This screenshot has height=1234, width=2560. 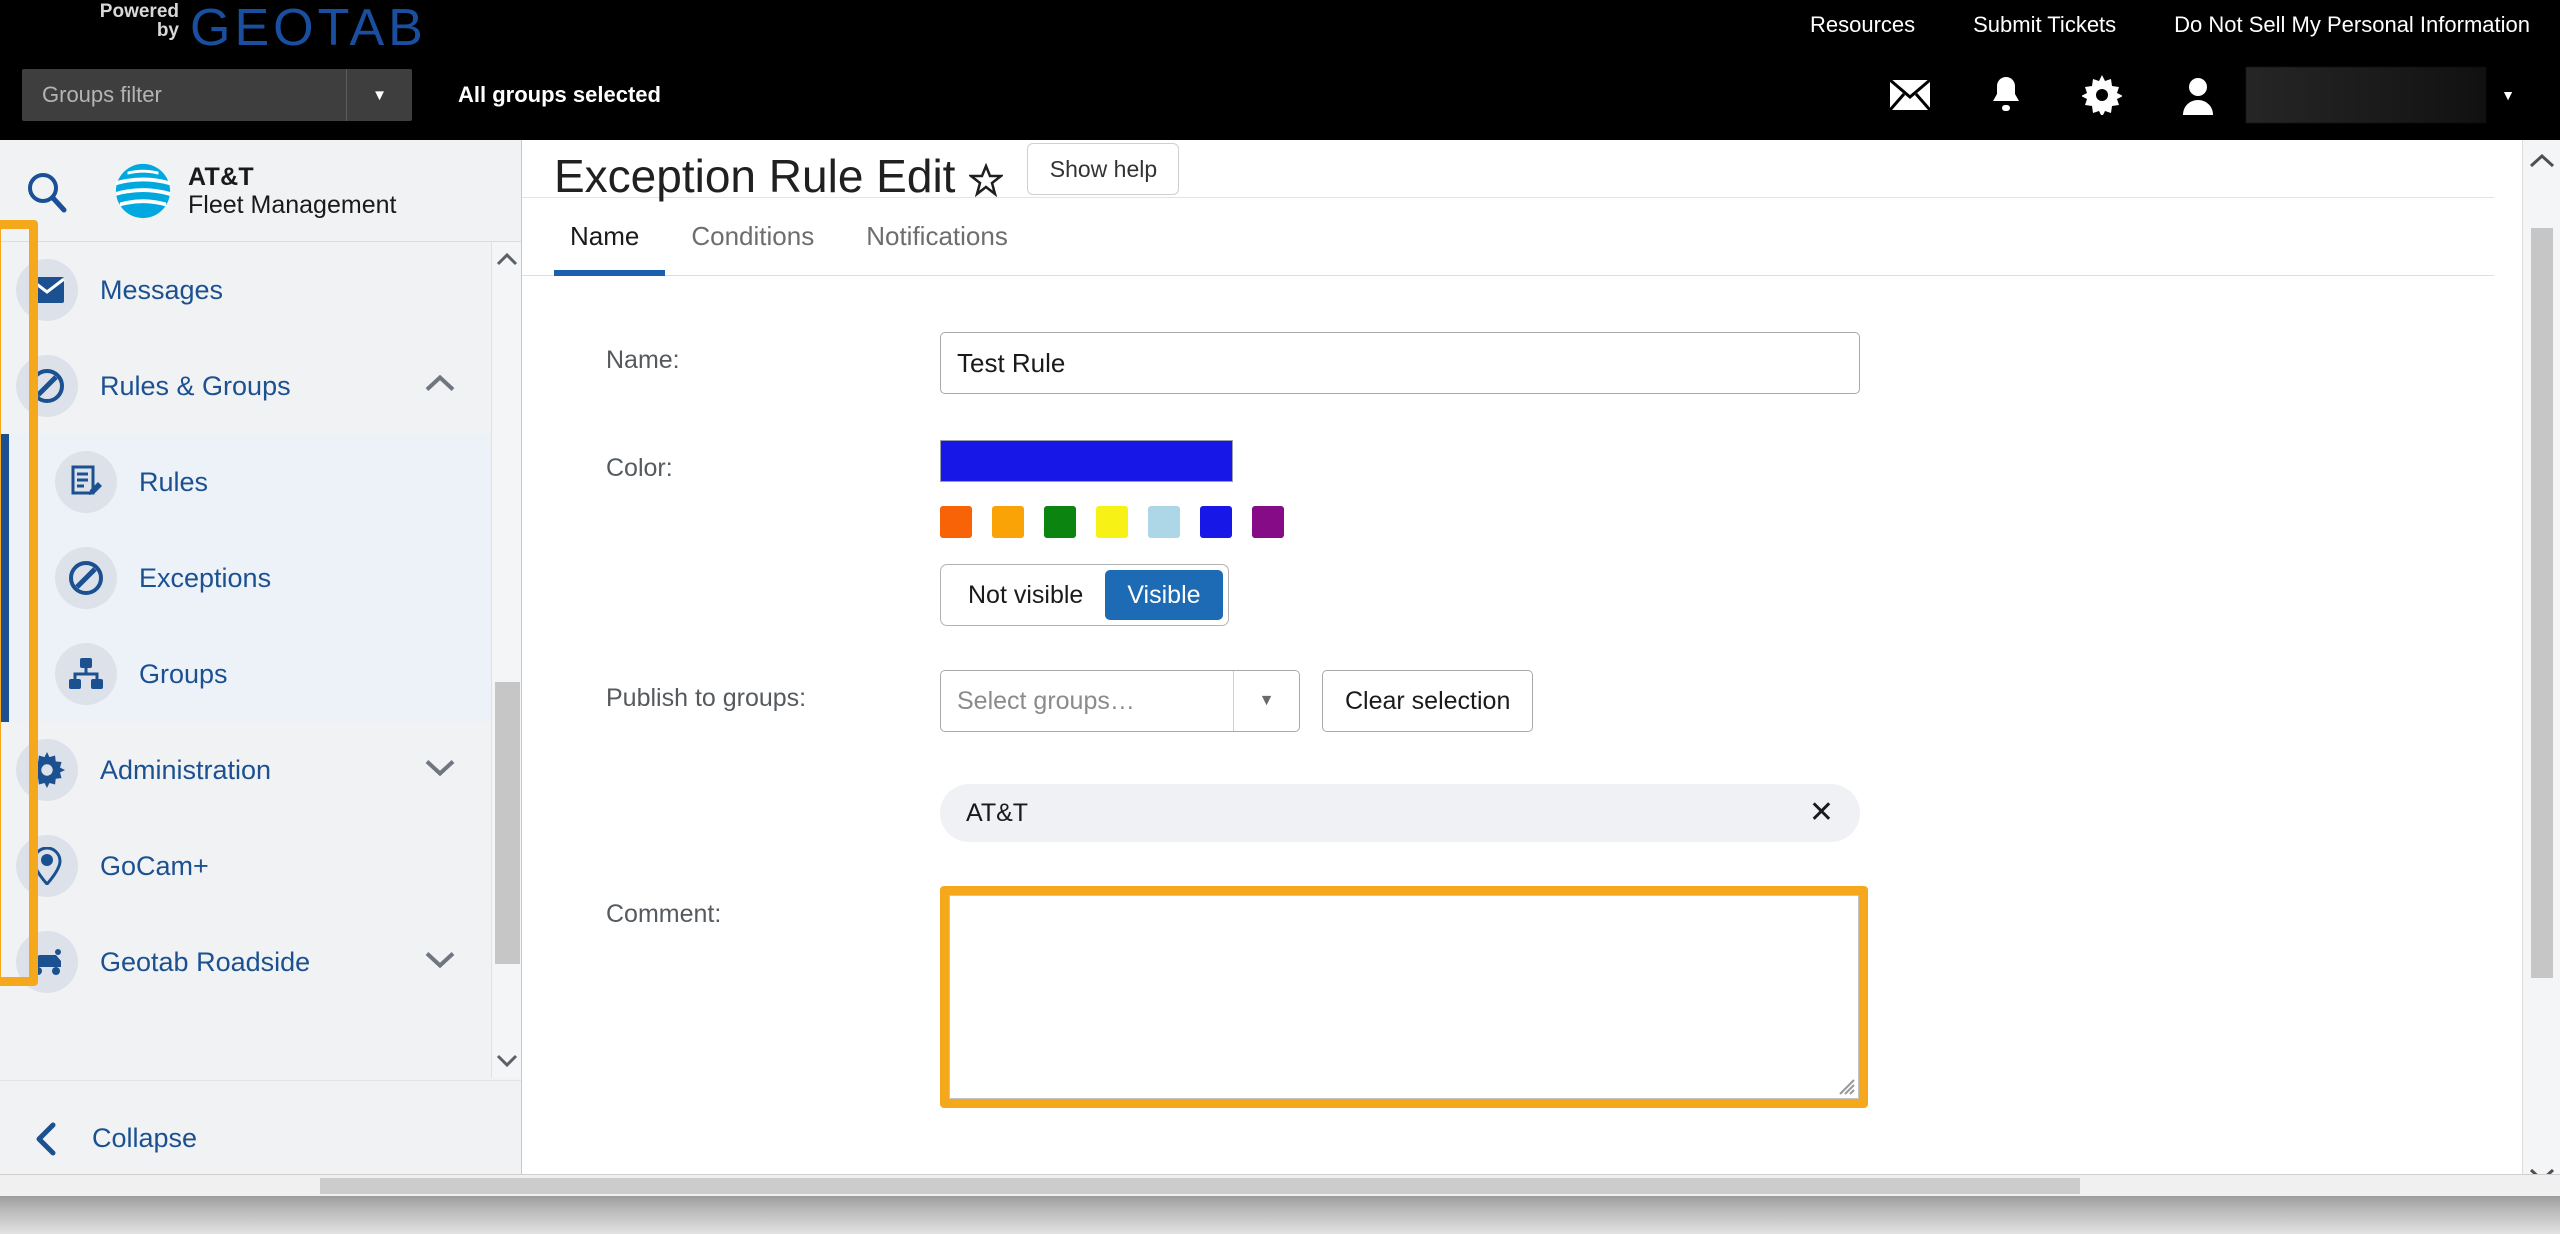 What do you see at coordinates (1216, 522) in the screenshot?
I see `color-swatch-blue` at bounding box center [1216, 522].